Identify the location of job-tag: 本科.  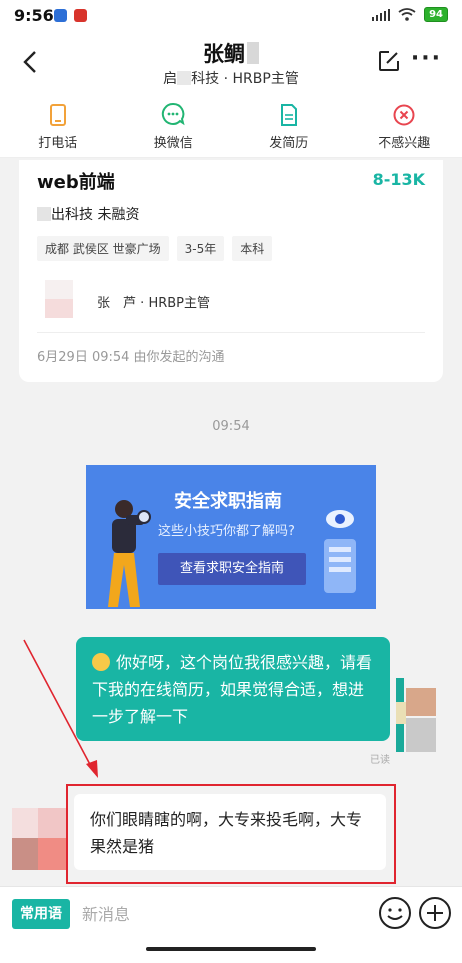
(252, 248).